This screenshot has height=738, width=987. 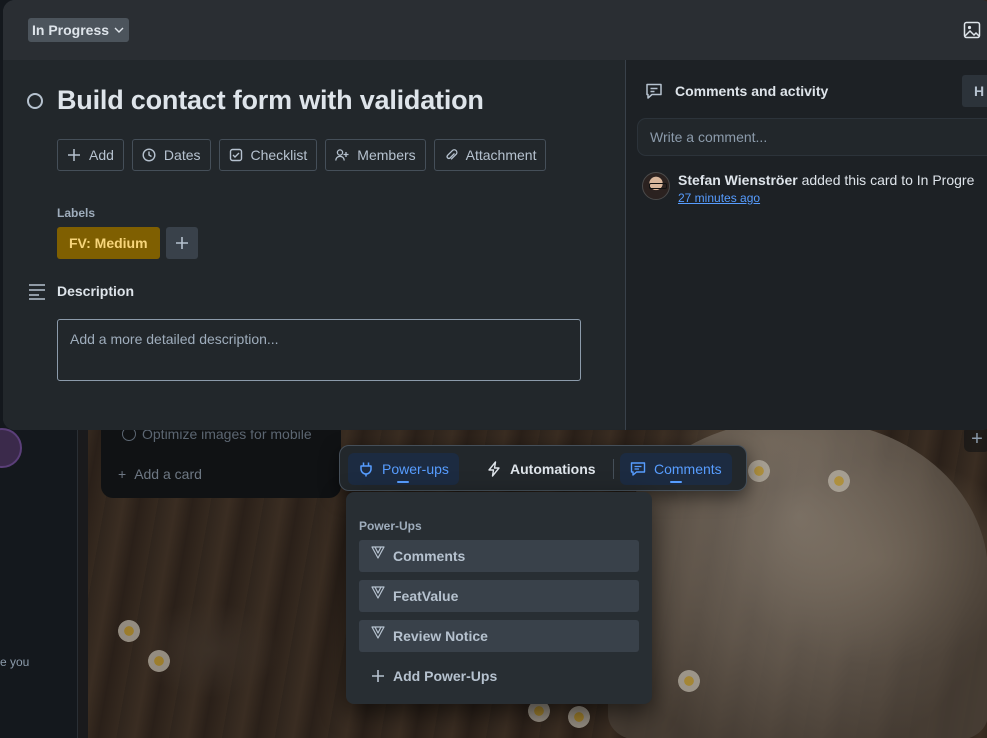 I want to click on modal-header: In Progress, so click(x=495, y=30).